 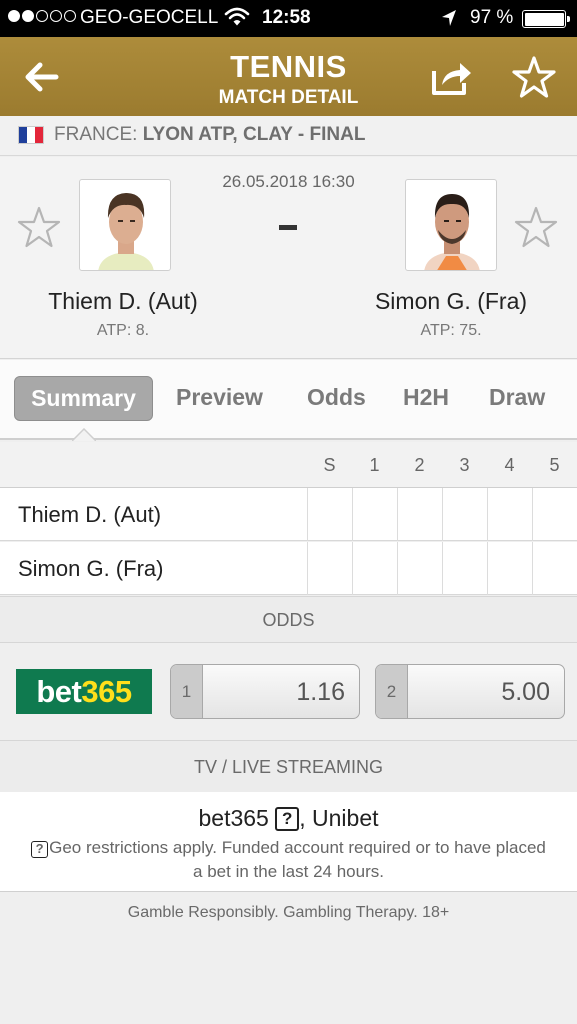 I want to click on signal-strength-icon, so click(x=42, y=16).